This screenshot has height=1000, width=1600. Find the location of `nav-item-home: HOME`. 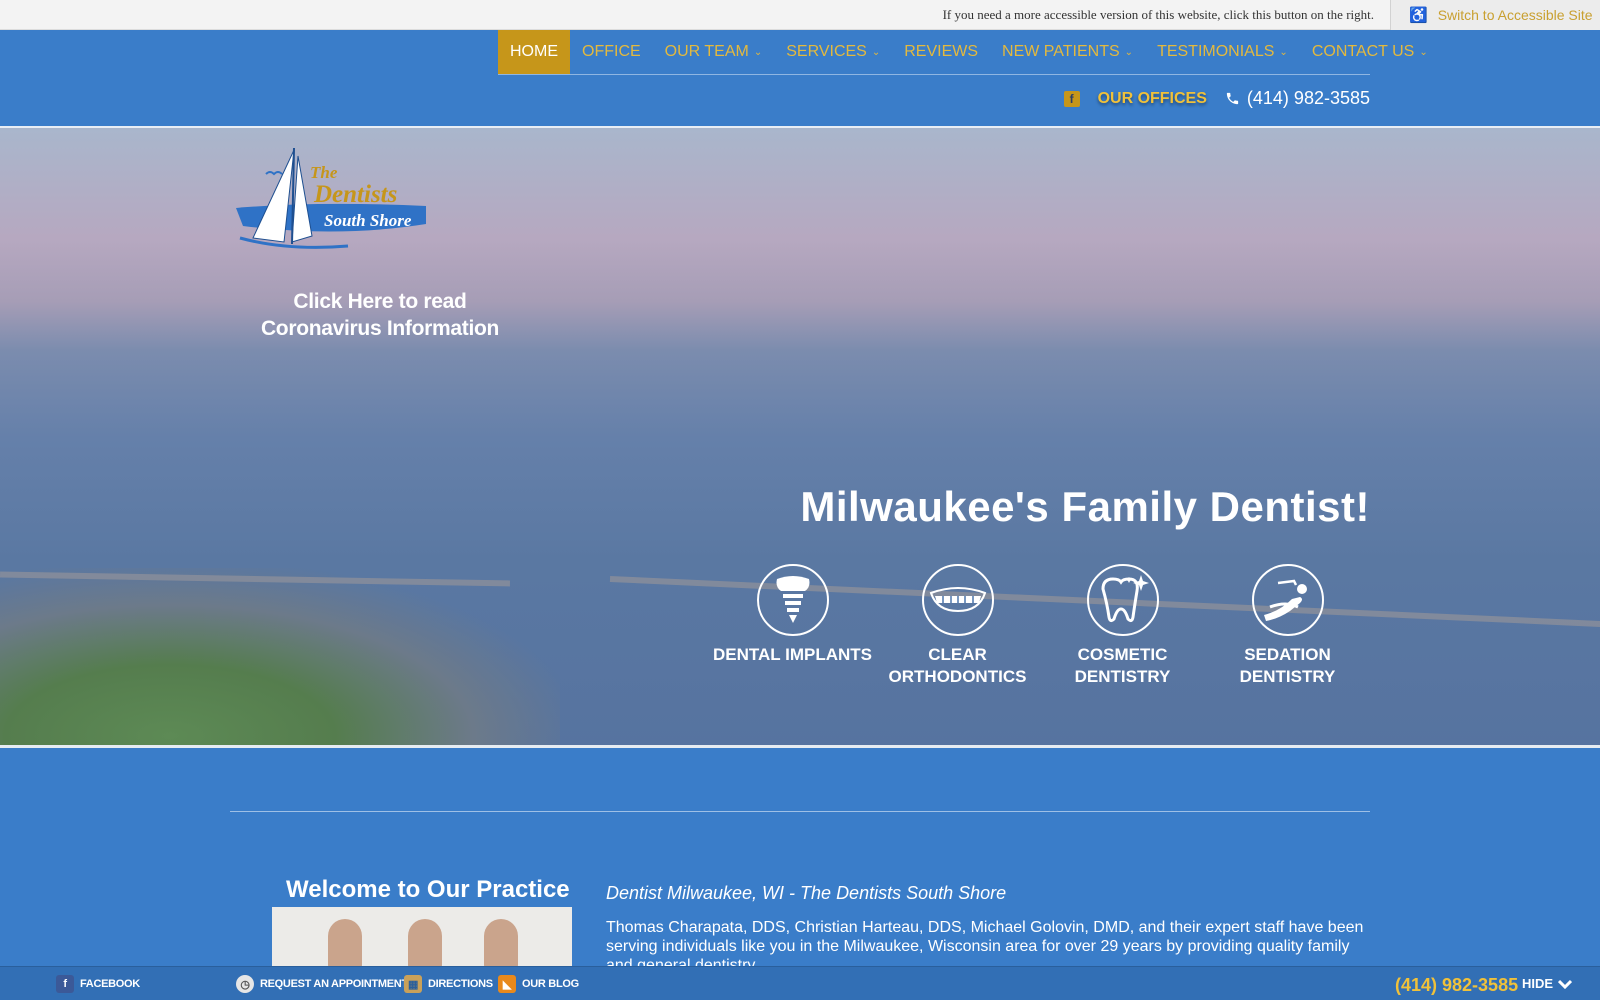

nav-item-home: HOME is located at coordinates (534, 52).